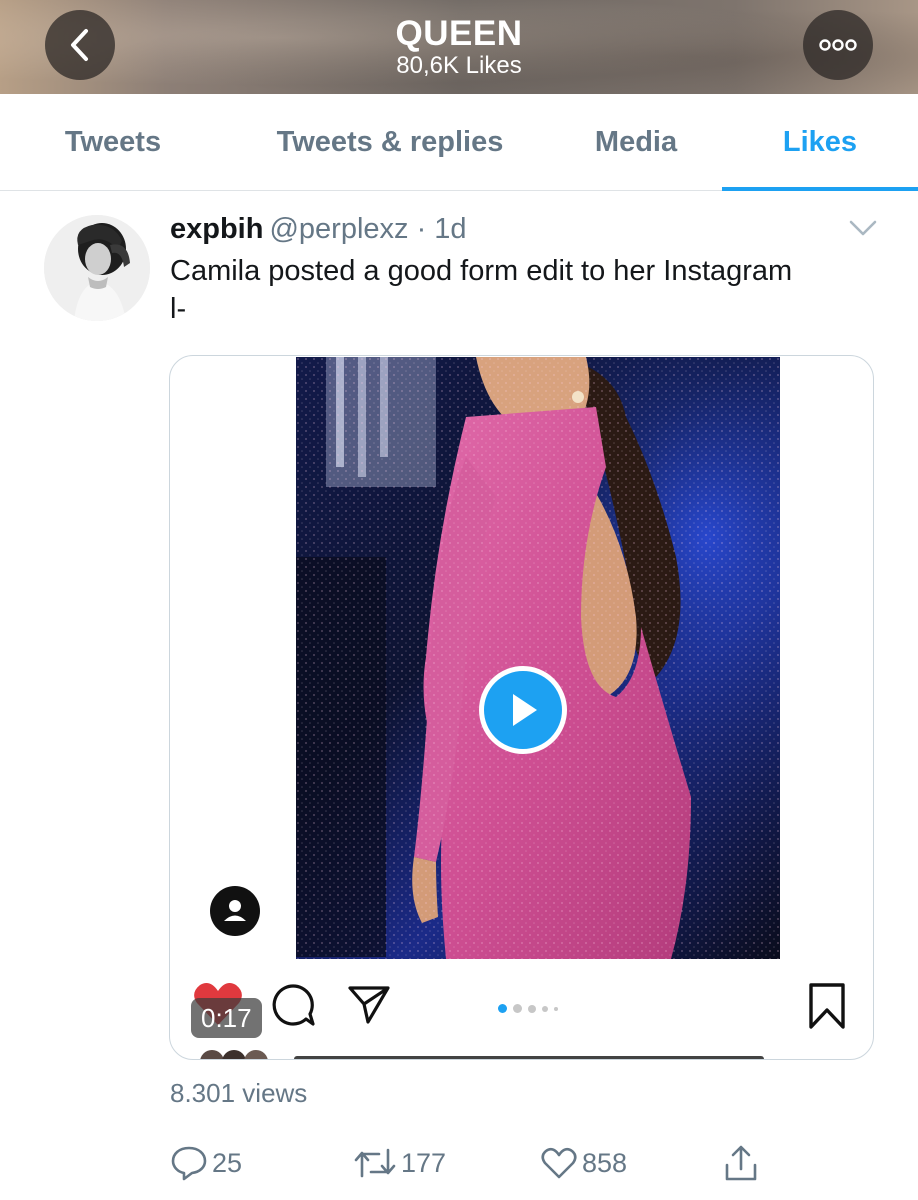  What do you see at coordinates (226, 1018) in the screenshot?
I see `video-duration: 0:17` at bounding box center [226, 1018].